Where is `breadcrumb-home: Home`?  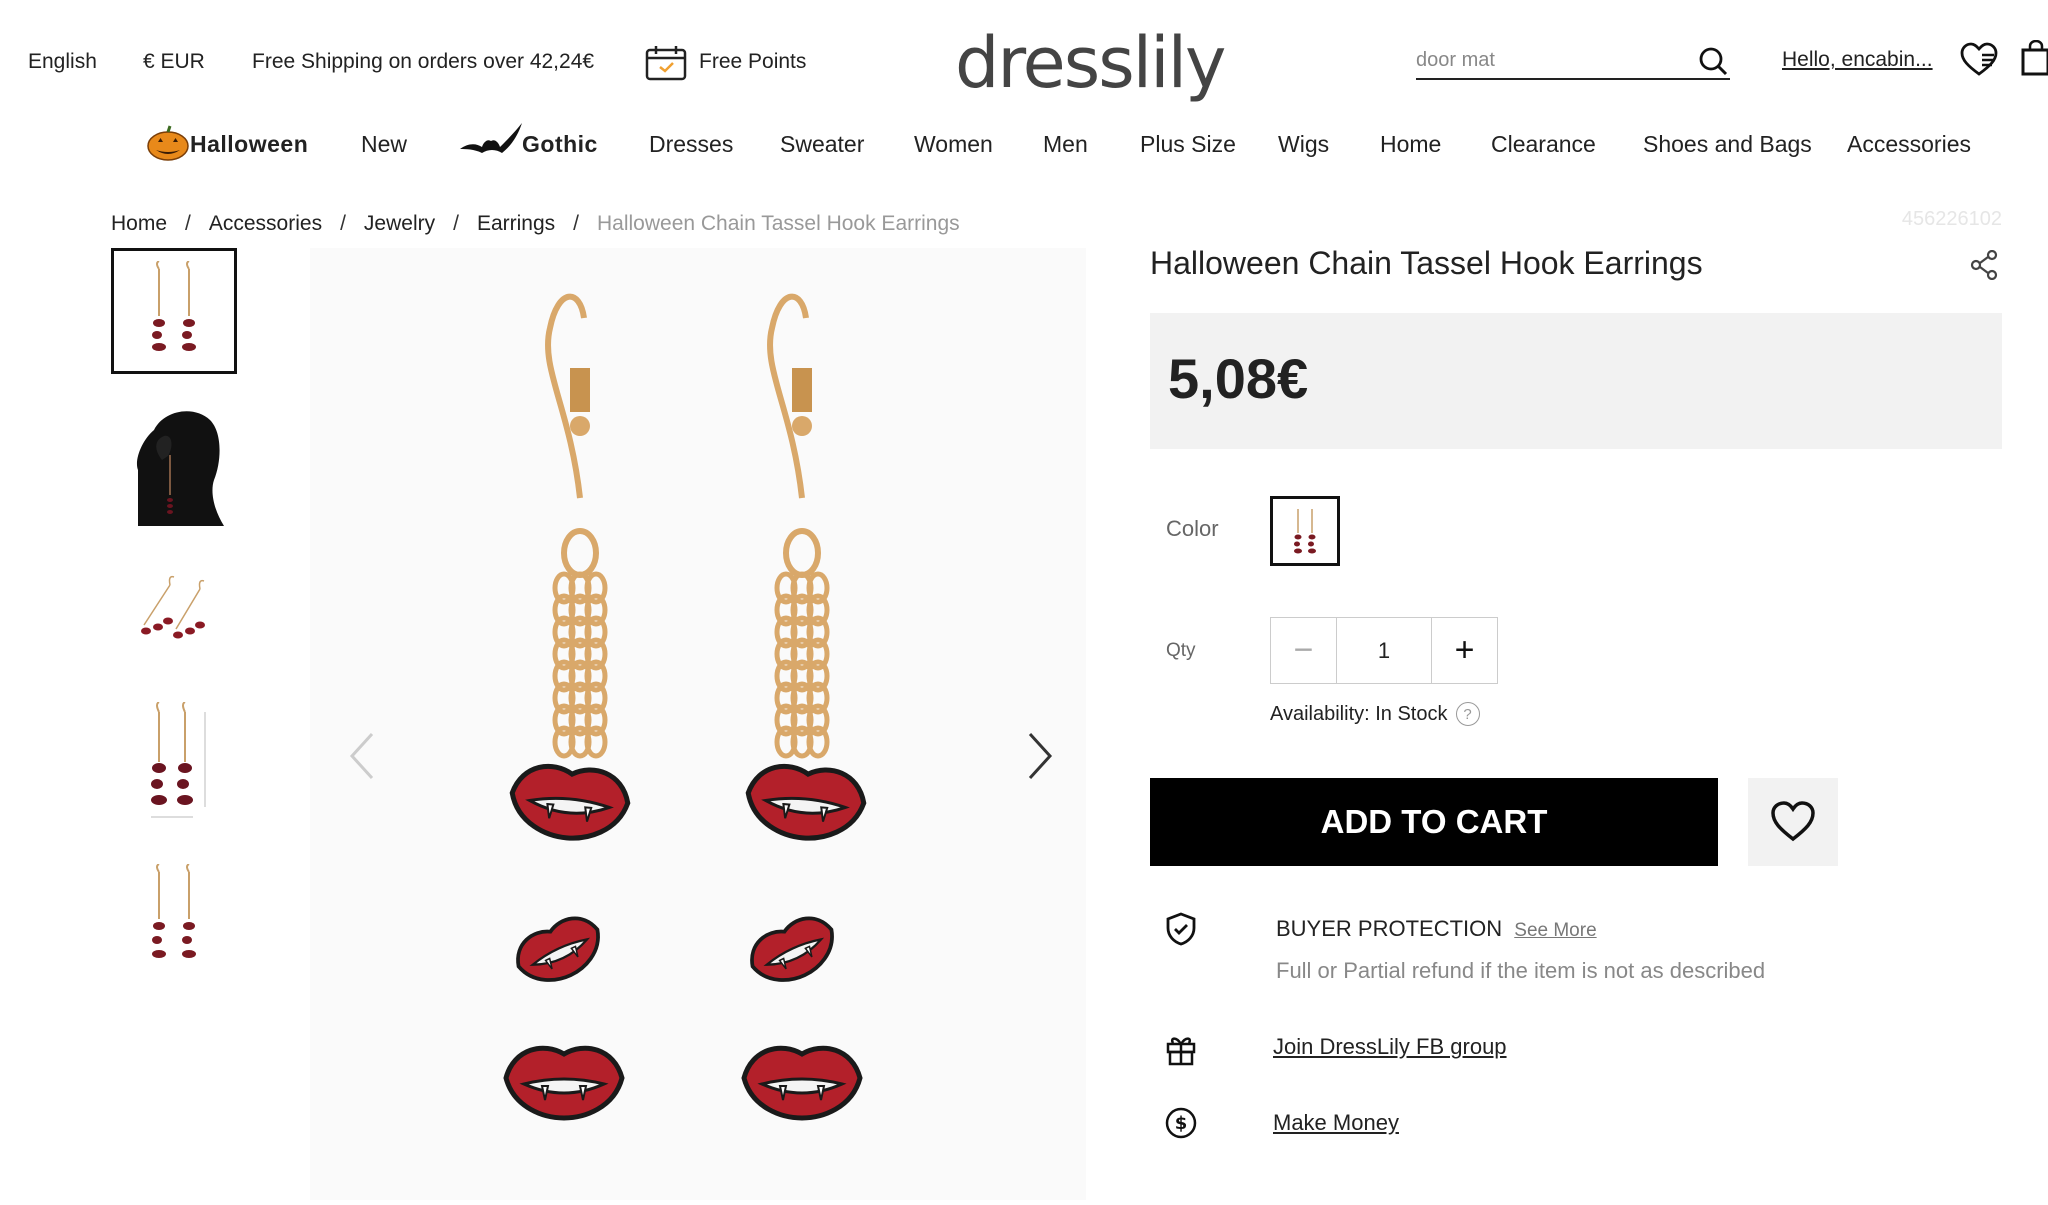 breadcrumb-home: Home is located at coordinates (139, 223).